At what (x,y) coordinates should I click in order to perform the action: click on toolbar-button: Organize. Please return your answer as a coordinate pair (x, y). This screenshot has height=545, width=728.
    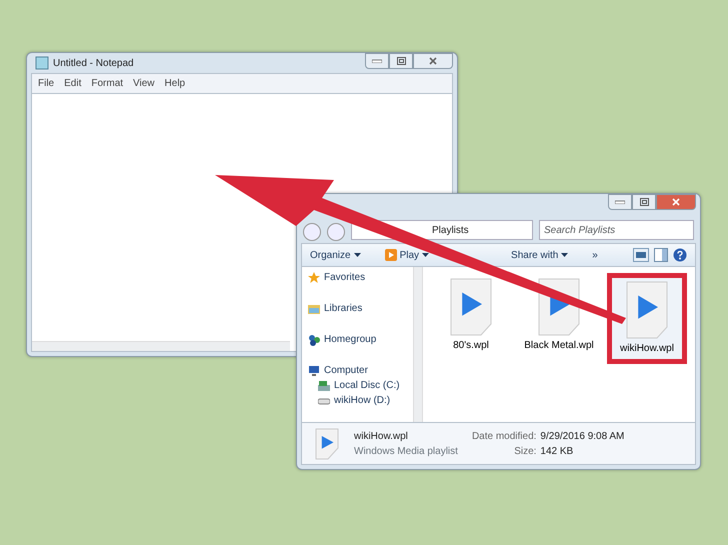
    Looking at the image, I should click on (335, 255).